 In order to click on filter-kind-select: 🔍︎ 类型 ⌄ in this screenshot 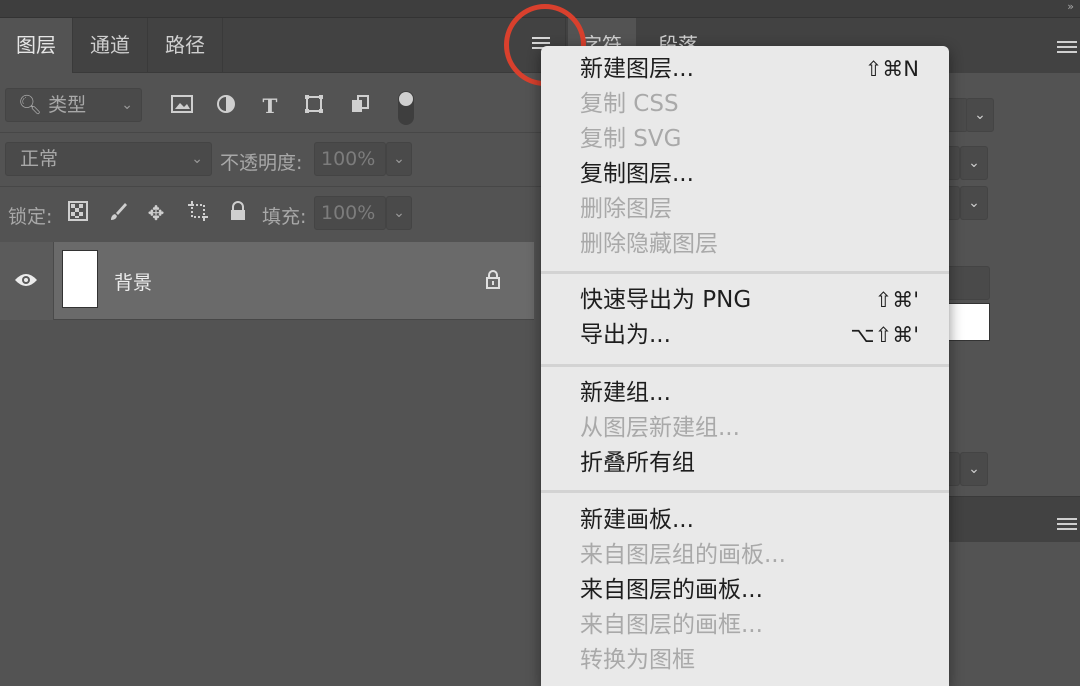, I will do `click(73, 105)`.